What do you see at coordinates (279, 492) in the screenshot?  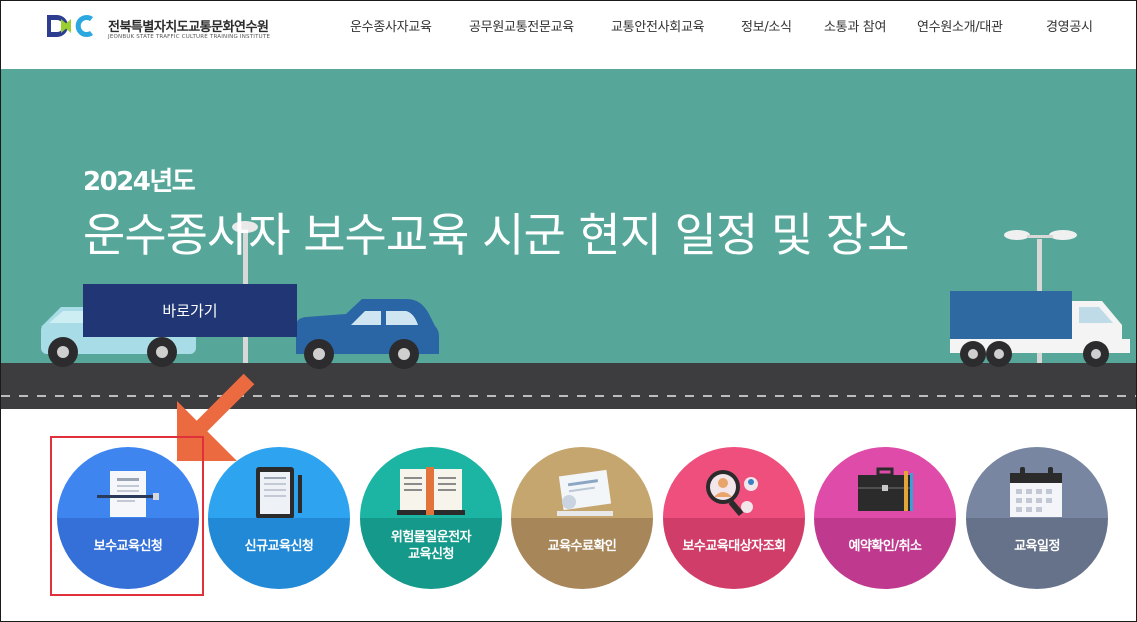 I see `tablet-pen-icon` at bounding box center [279, 492].